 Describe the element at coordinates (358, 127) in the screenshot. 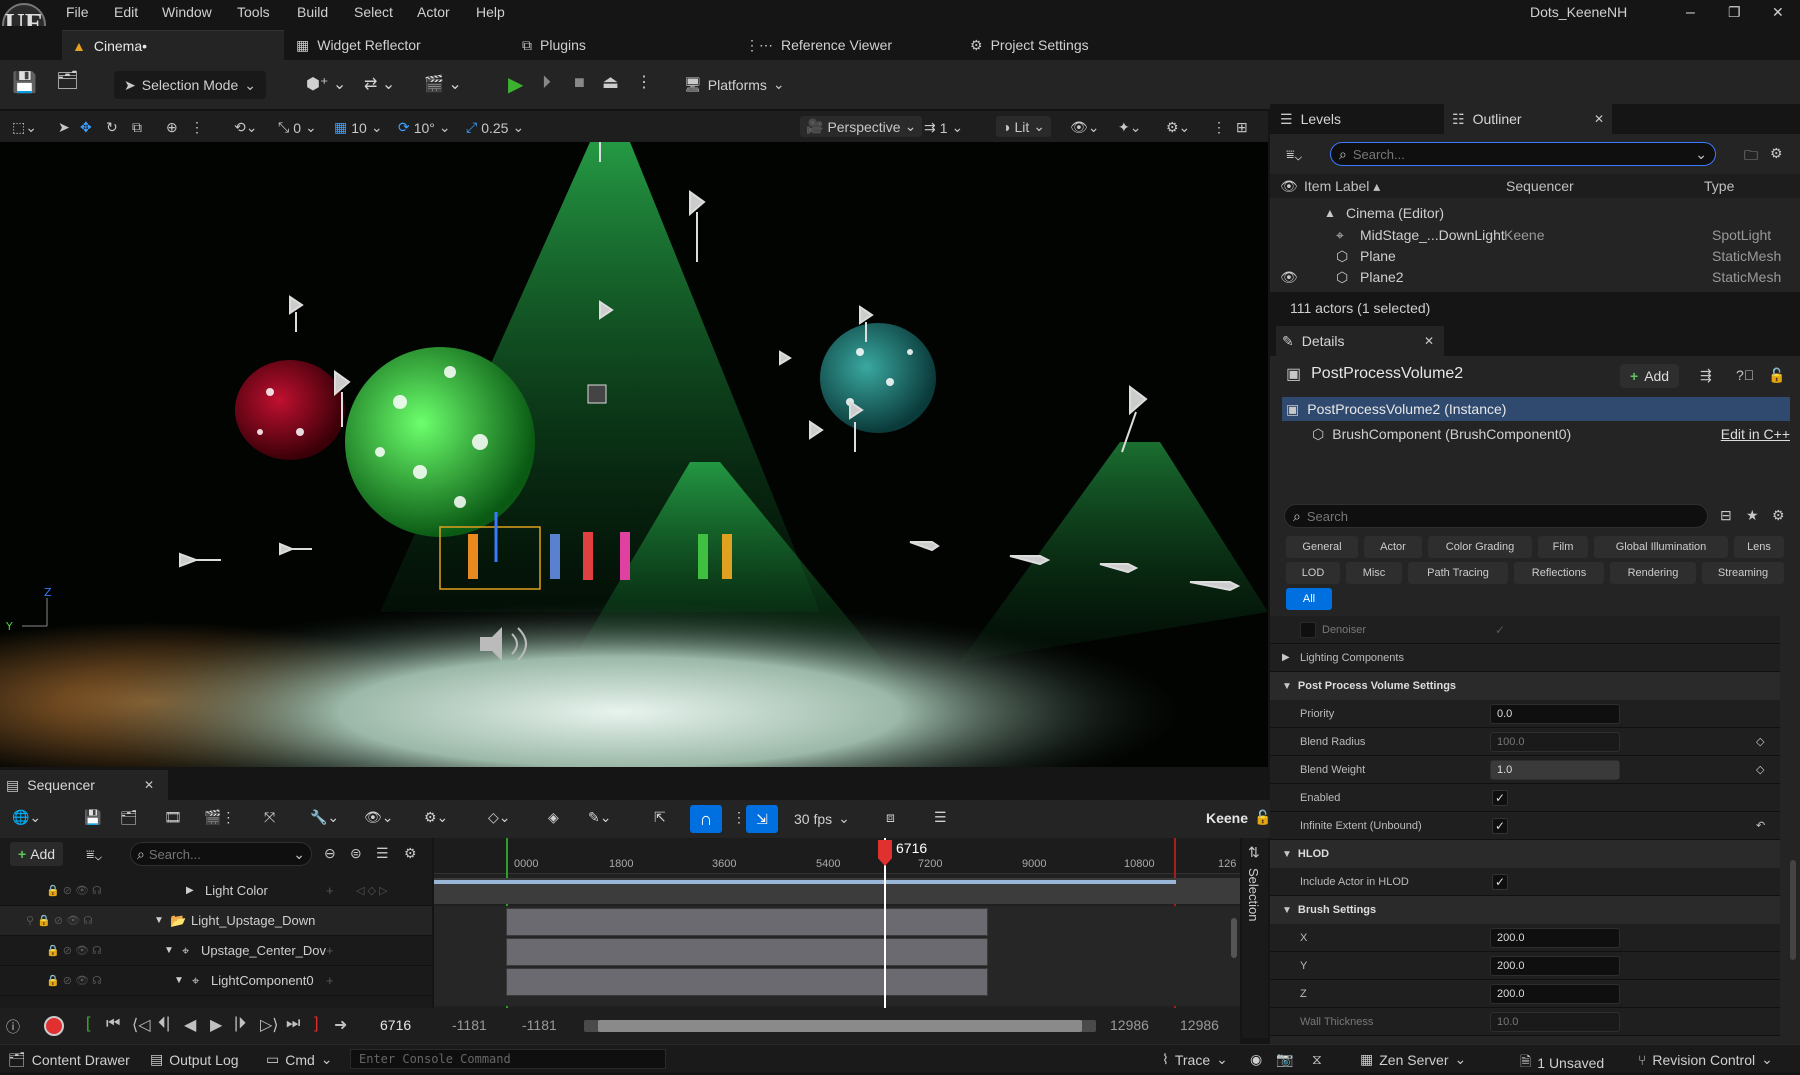

I see `grid-snap-toggle: ▦ 10 ⌄` at that location.